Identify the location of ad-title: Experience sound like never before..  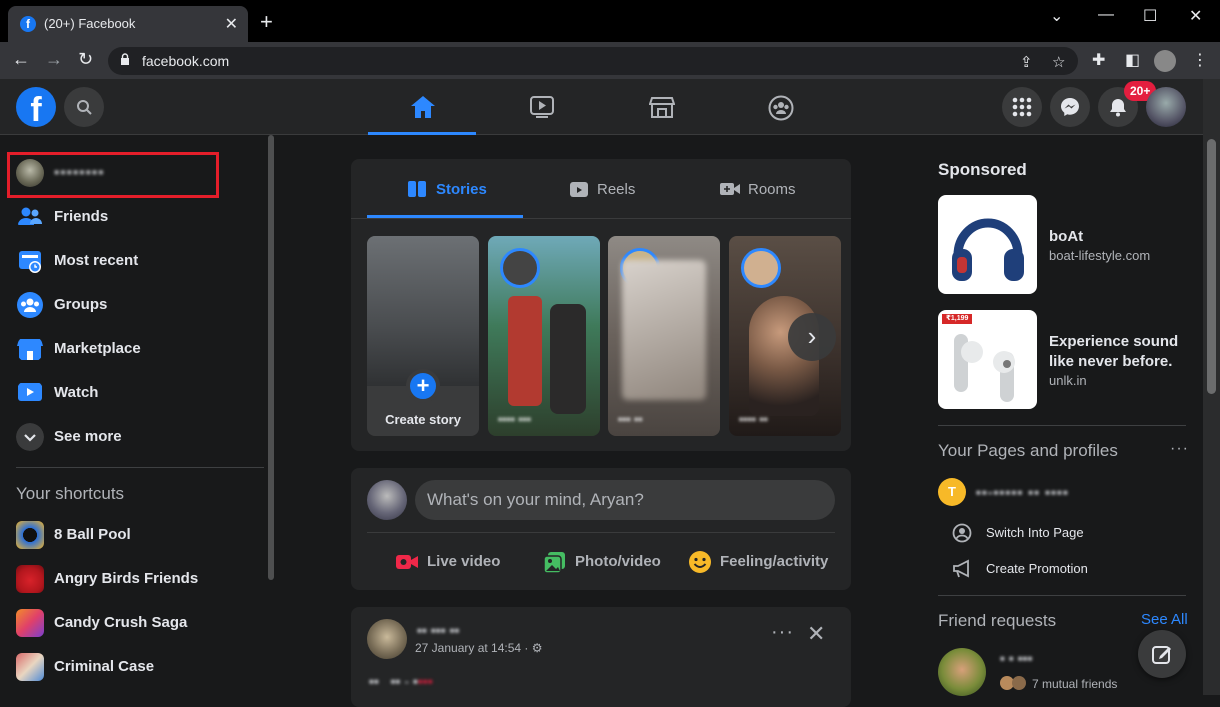
(1114, 351).